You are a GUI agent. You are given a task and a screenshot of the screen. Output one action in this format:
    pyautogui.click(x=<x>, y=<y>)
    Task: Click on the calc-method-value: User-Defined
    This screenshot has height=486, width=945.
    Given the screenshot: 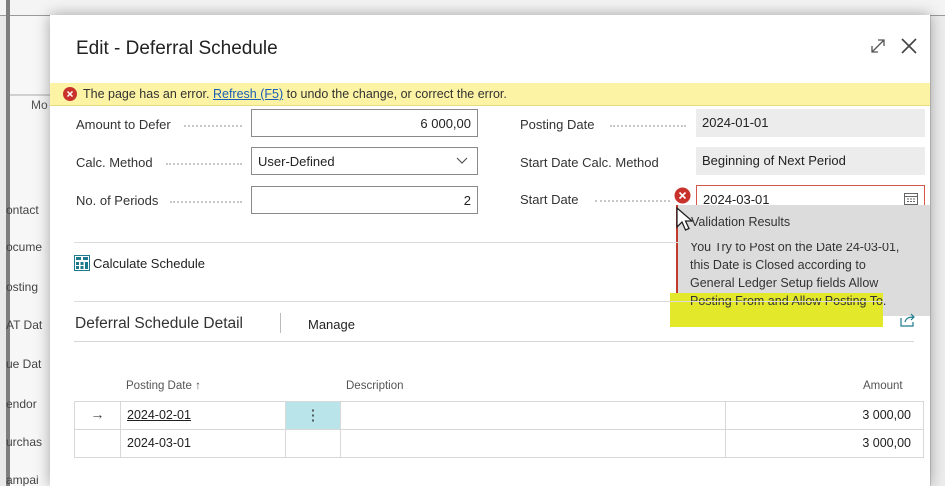 What is the action you would take?
    pyautogui.click(x=296, y=161)
    